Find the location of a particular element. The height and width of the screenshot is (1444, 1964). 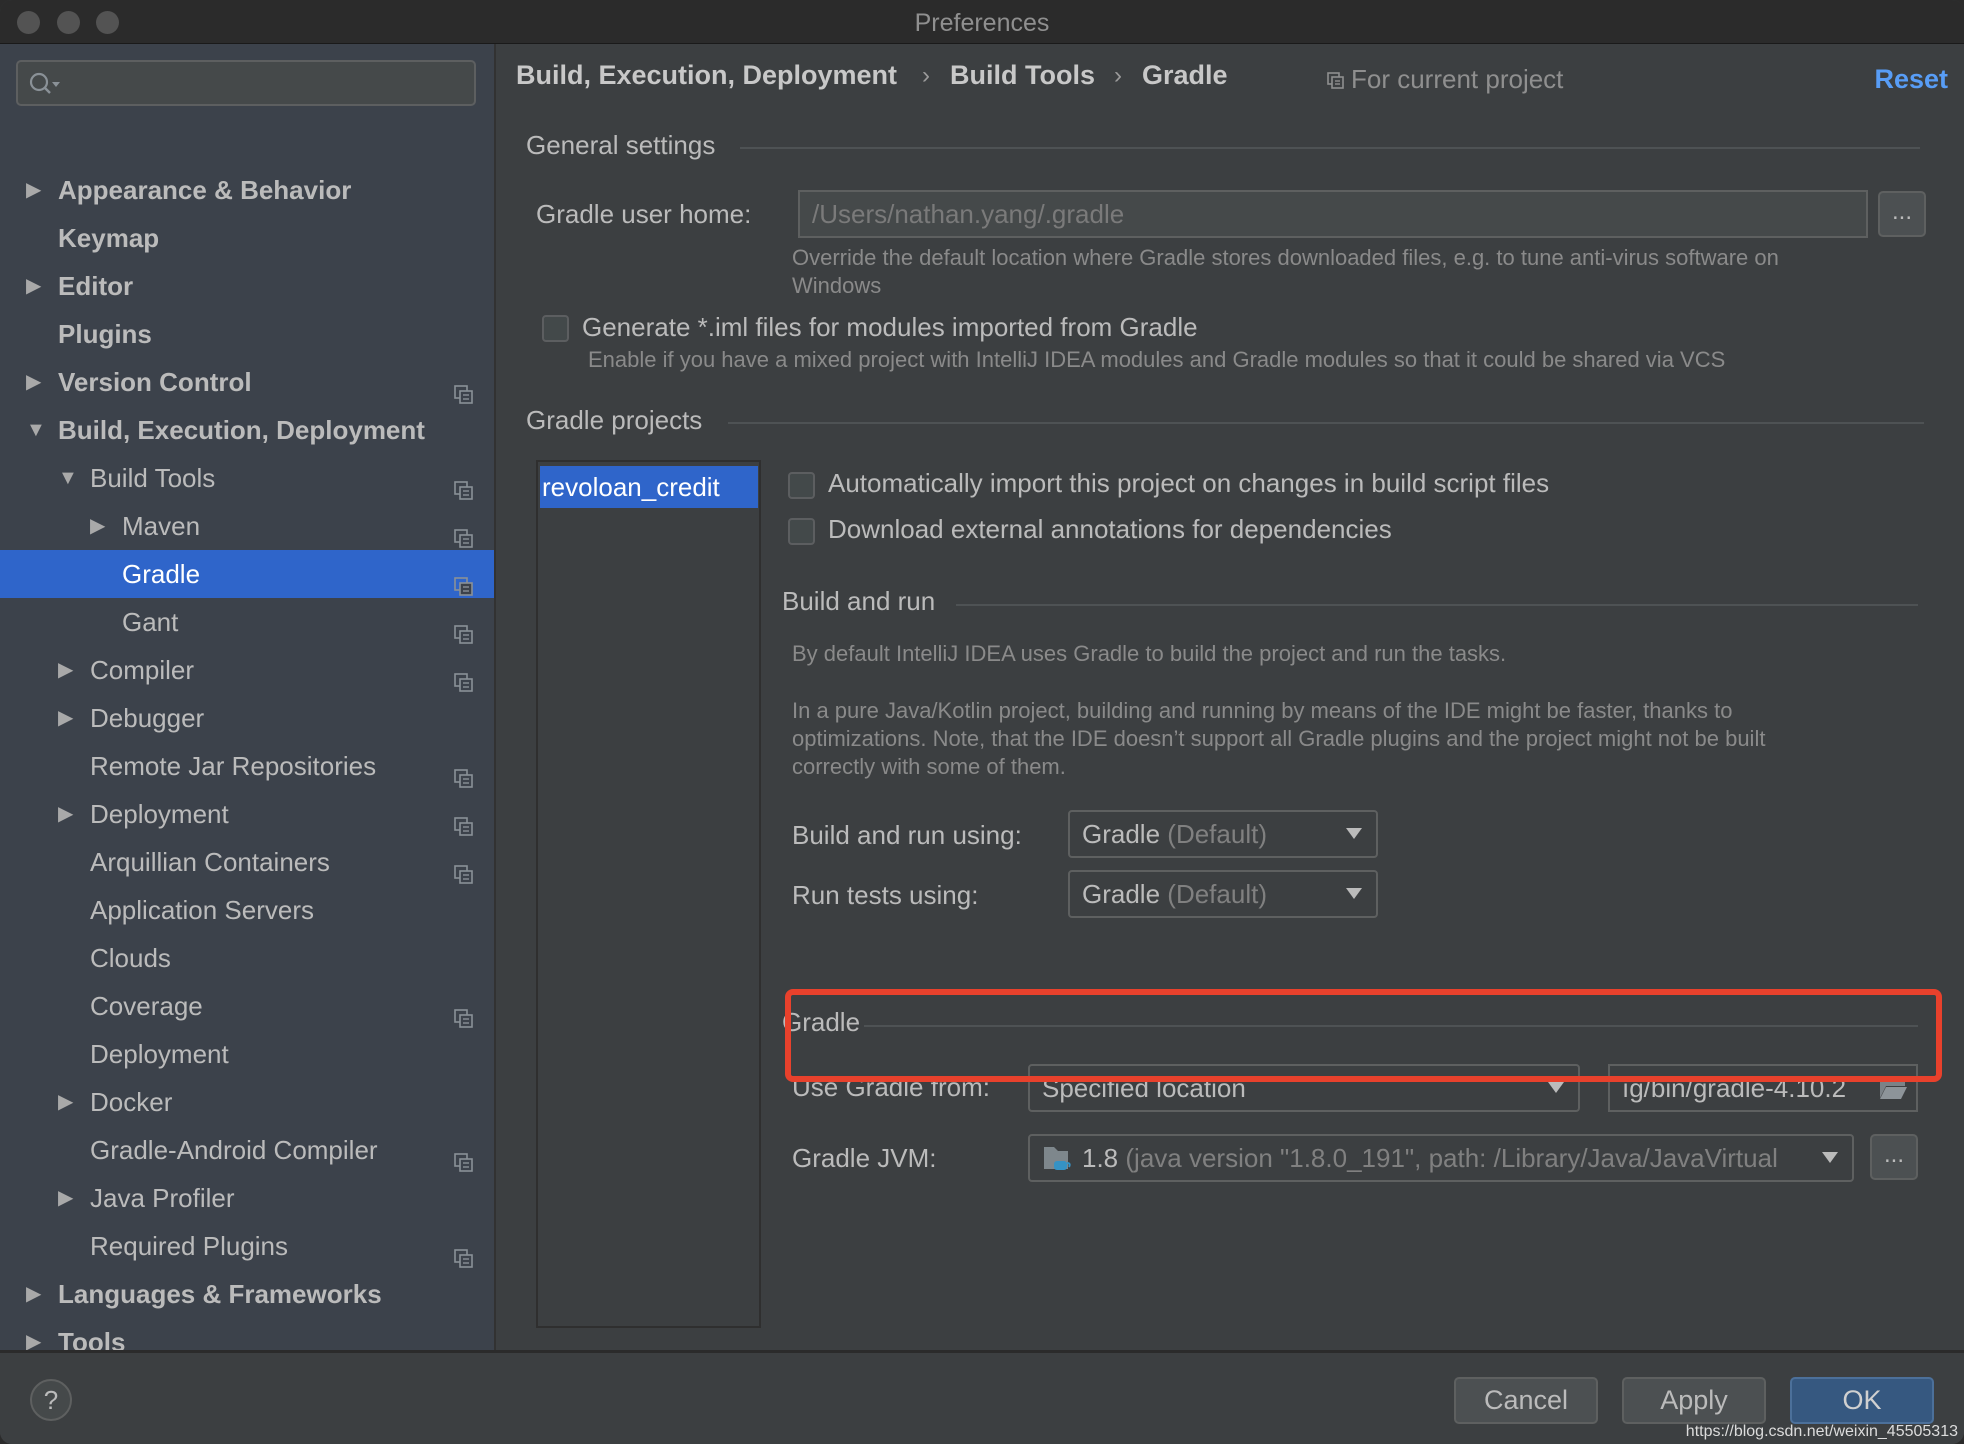

sidebar-item-clouds: Clouds is located at coordinates (247, 958).